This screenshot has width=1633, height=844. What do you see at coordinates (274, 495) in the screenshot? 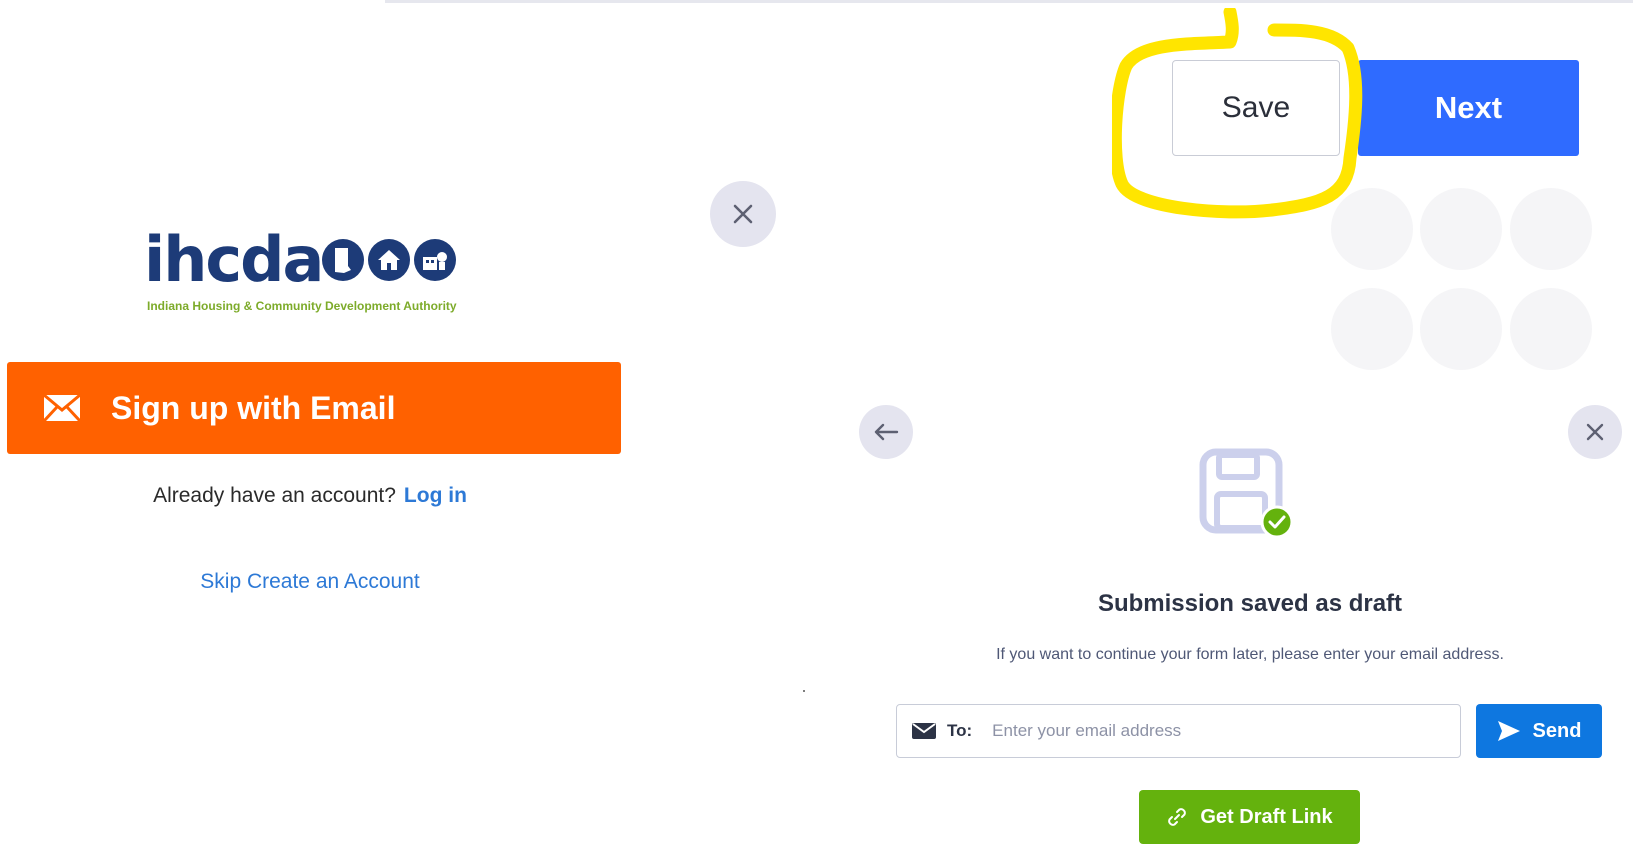
I see `already-account-text: Already have an account?` at bounding box center [274, 495].